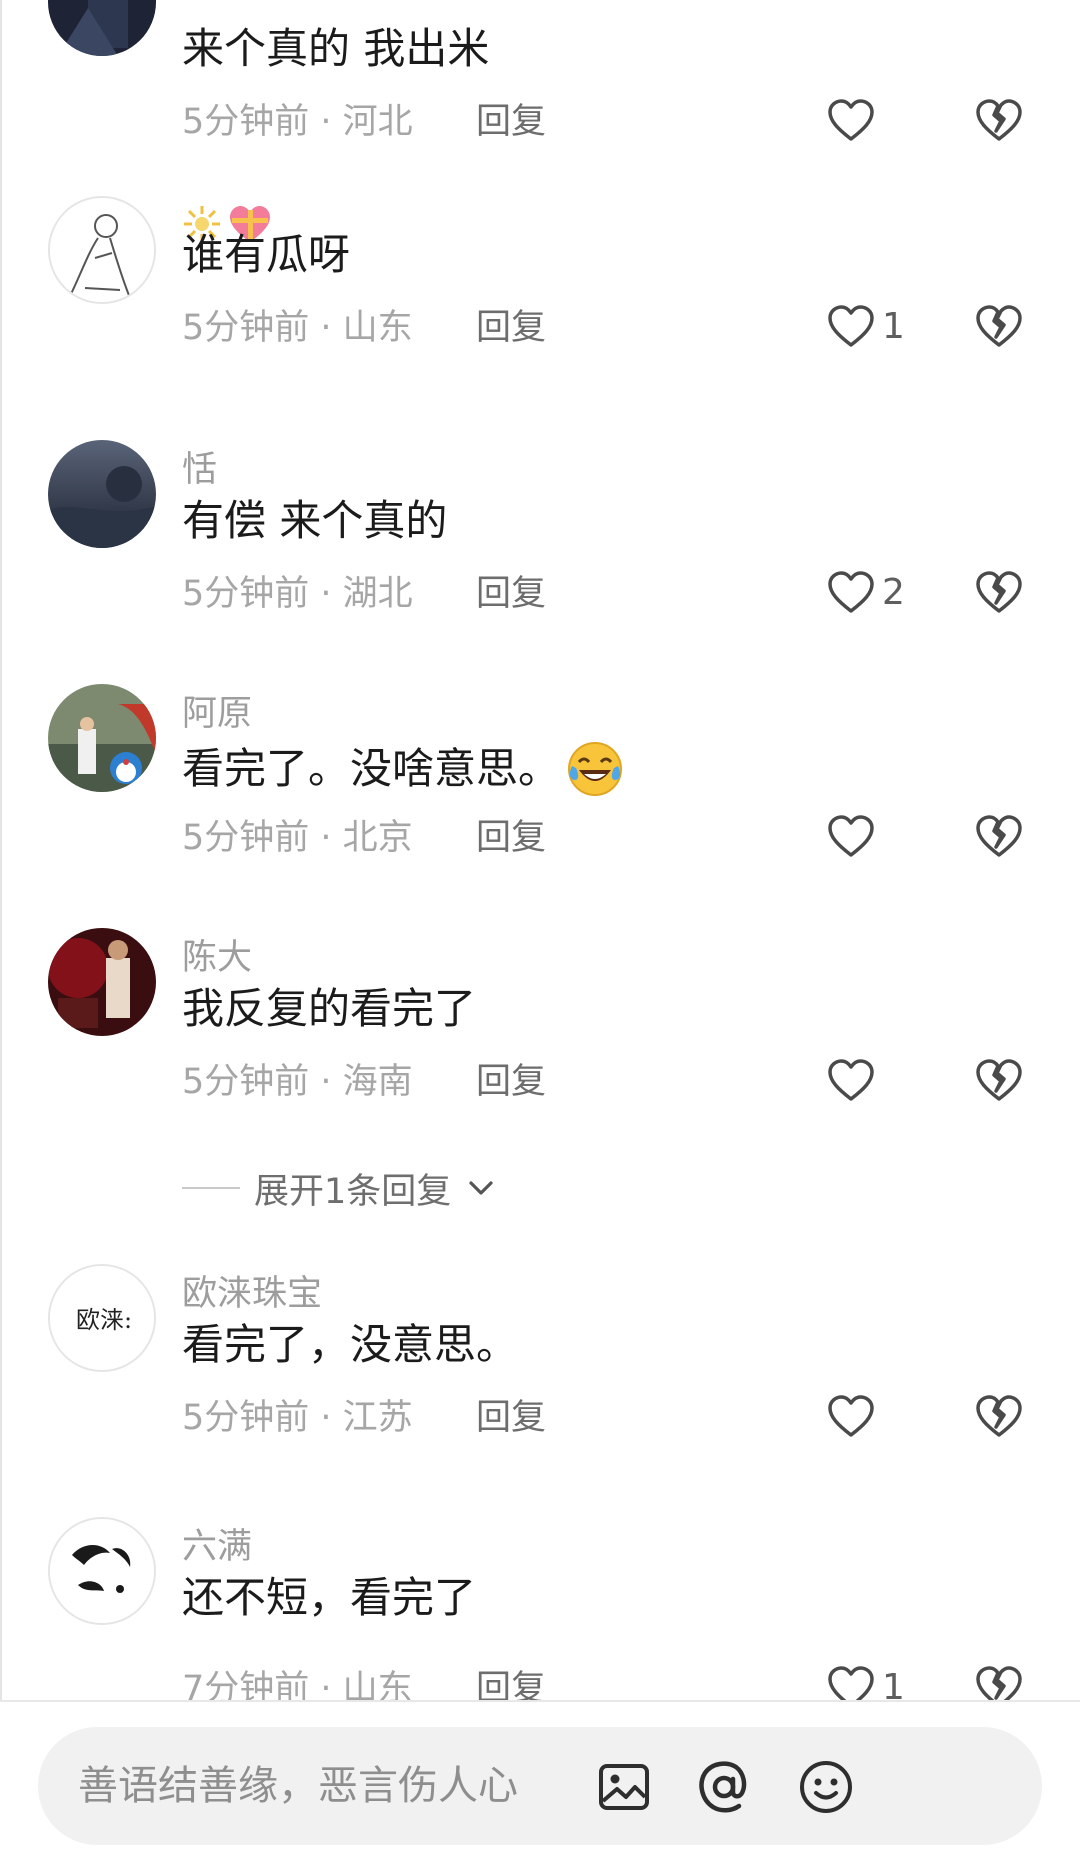 This screenshot has width=1080, height=1871. I want to click on comment-text: 还不短，看完了, so click(329, 1597).